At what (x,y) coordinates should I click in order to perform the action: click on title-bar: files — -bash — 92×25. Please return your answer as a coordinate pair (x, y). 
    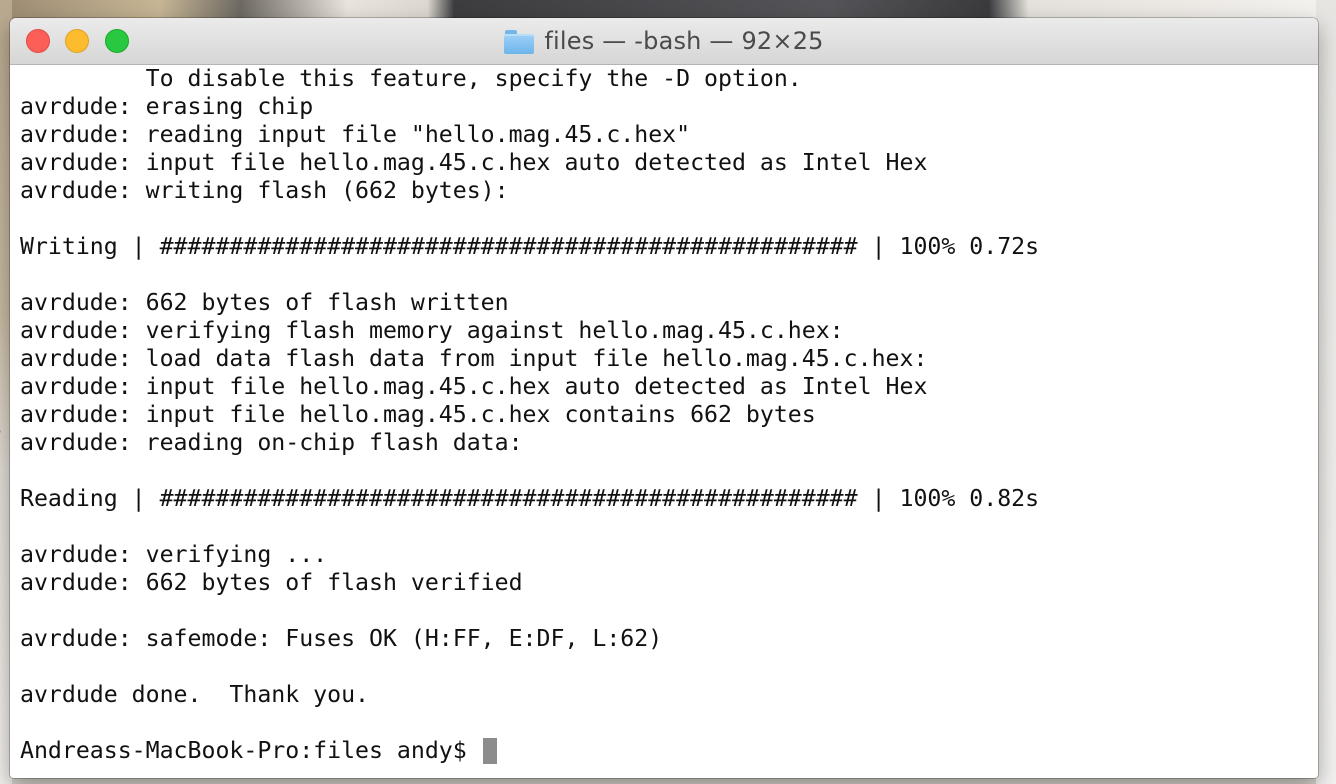
    Looking at the image, I should click on (664, 41).